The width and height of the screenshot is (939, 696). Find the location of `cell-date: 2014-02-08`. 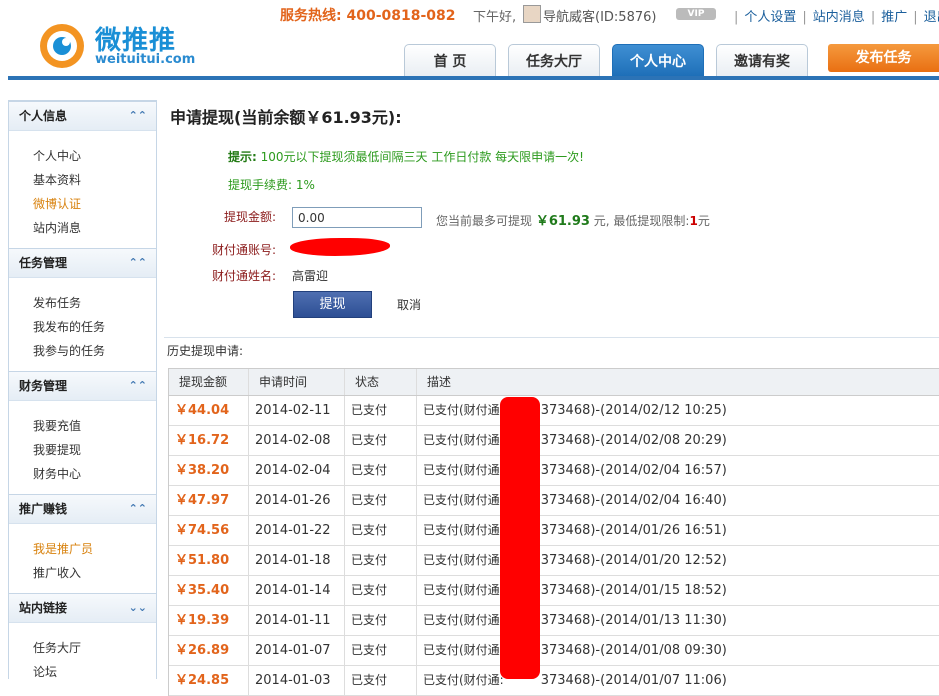

cell-date: 2014-02-08 is located at coordinates (297, 440).